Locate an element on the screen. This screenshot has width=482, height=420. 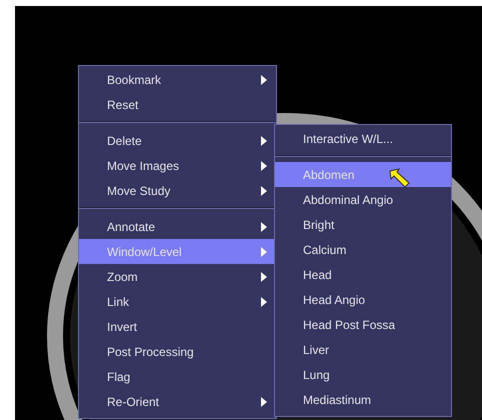
menu-item: Calcium is located at coordinates (363, 249).